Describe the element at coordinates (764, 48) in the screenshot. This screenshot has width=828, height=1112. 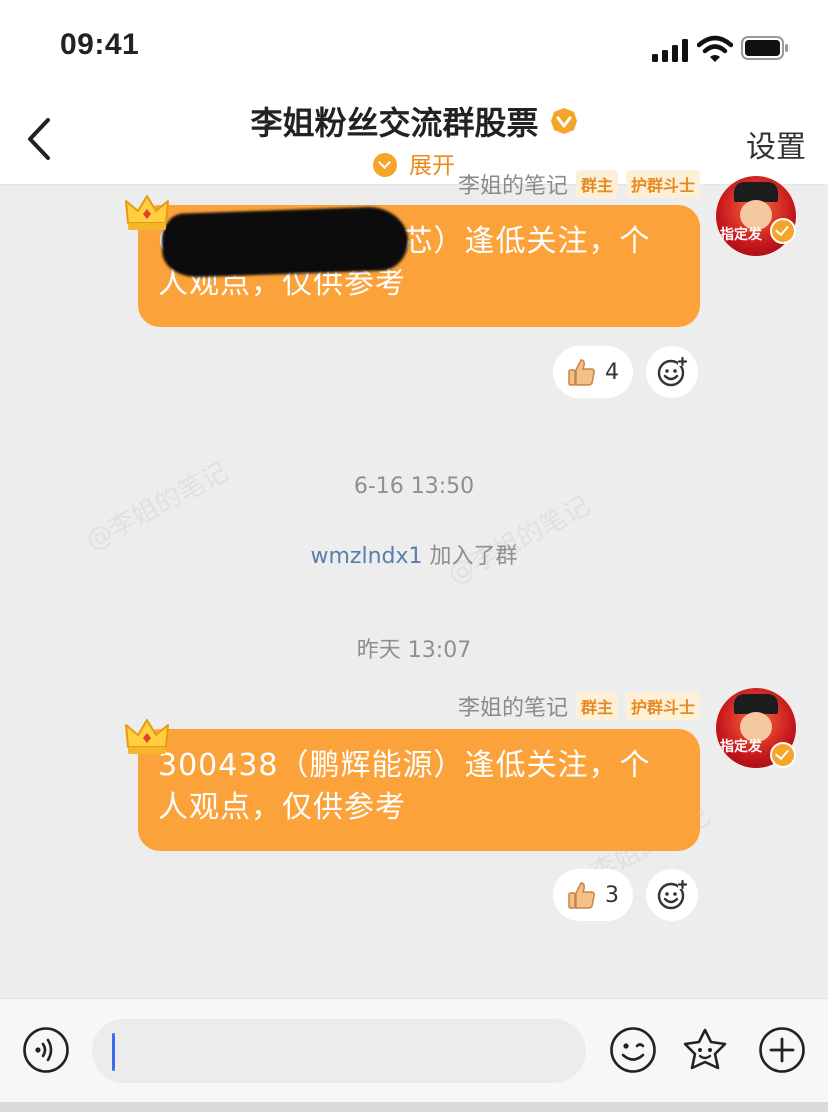
I see `battery-icon` at that location.